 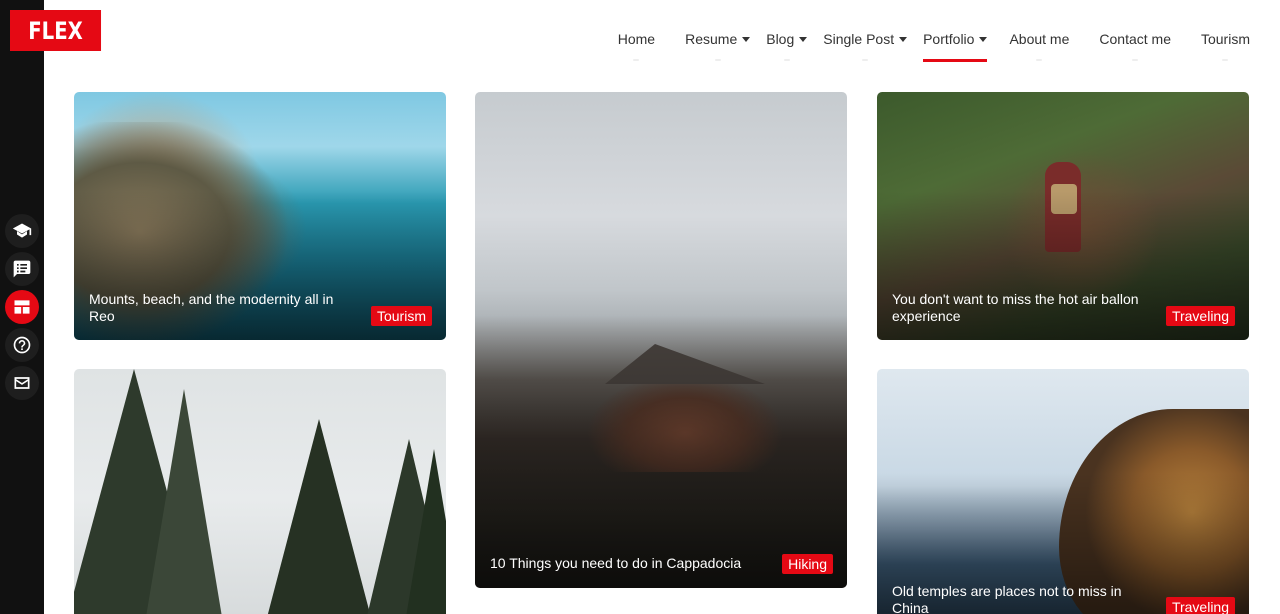 What do you see at coordinates (661, 439) in the screenshot?
I see `card-overlay` at bounding box center [661, 439].